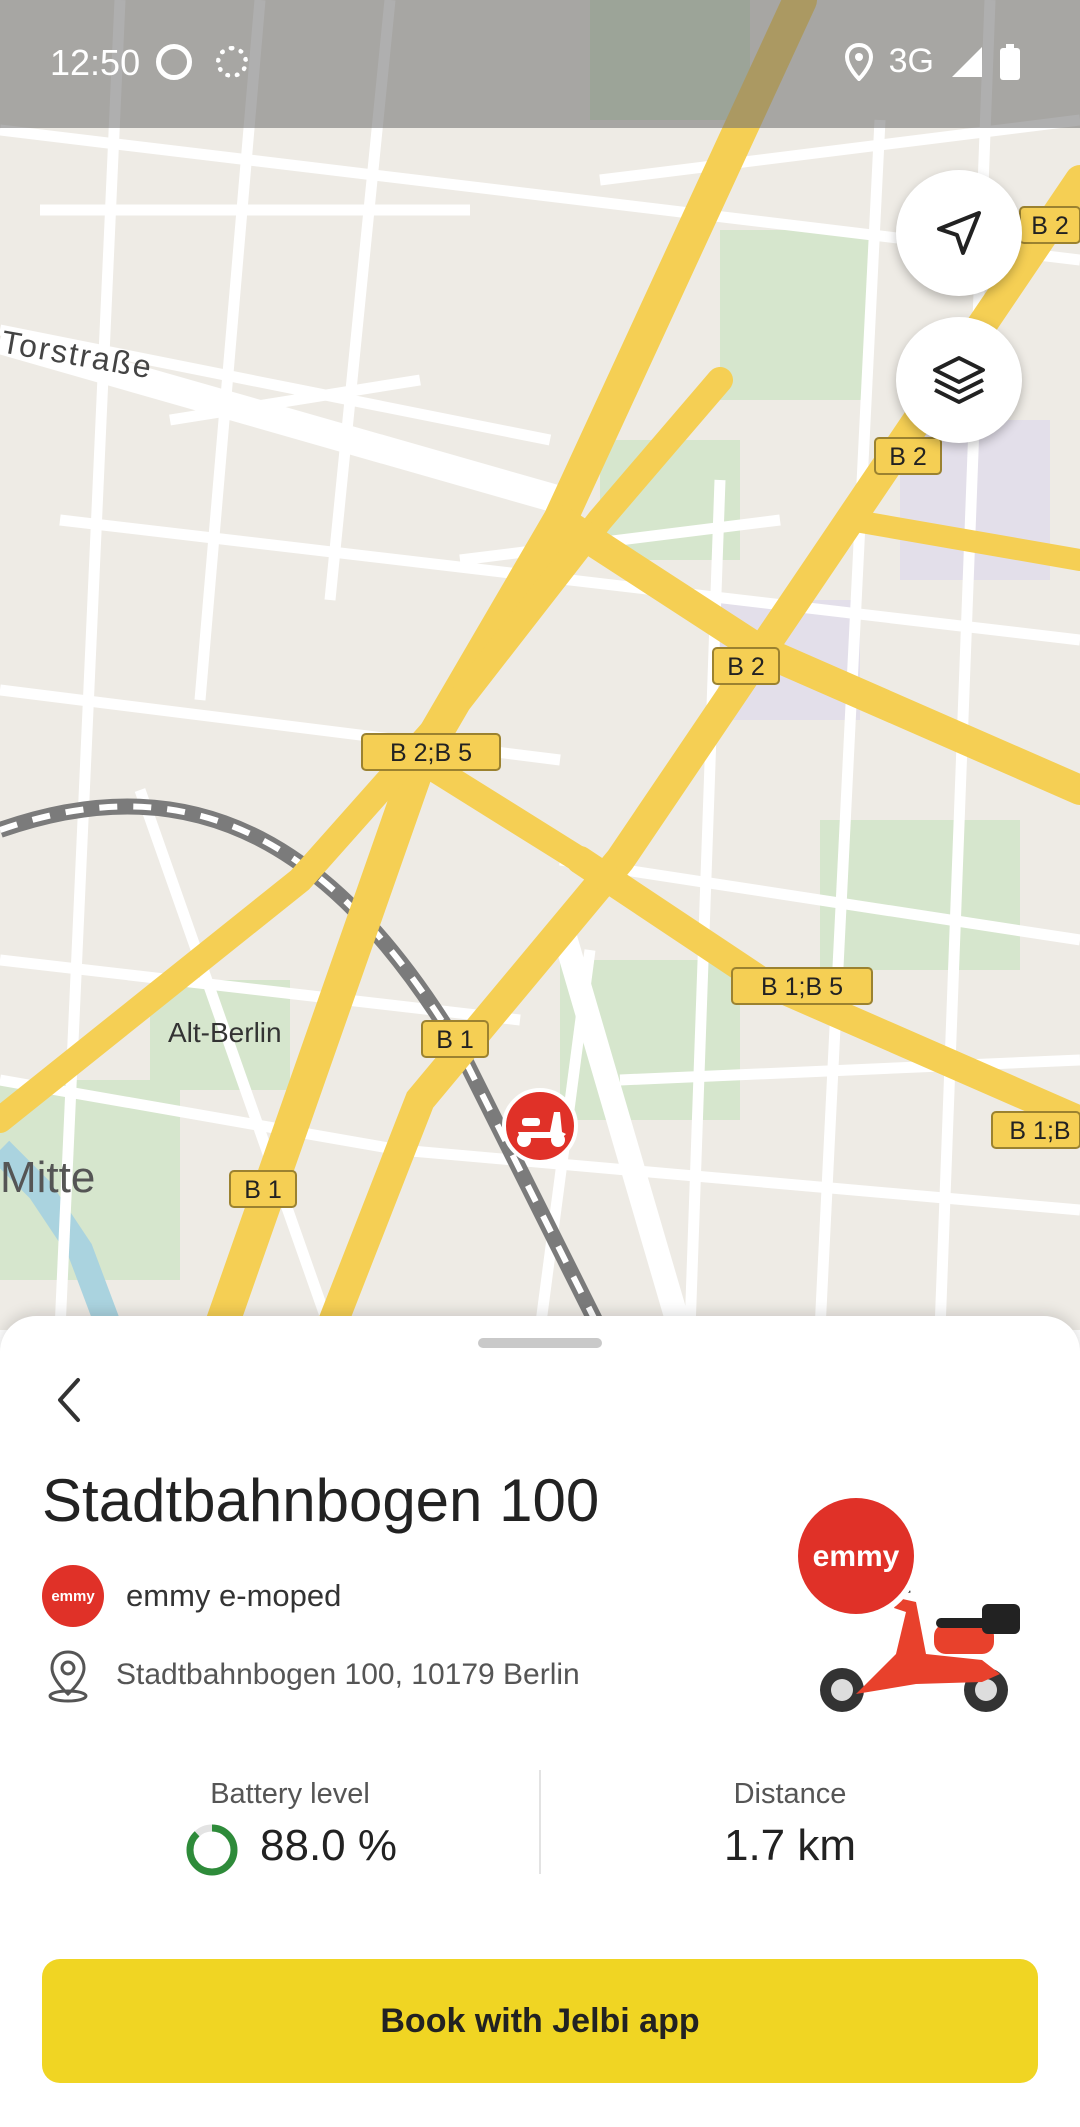 The height and width of the screenshot is (2127, 1080). What do you see at coordinates (540, 1343) in the screenshot?
I see `sheet-drag-handle` at bounding box center [540, 1343].